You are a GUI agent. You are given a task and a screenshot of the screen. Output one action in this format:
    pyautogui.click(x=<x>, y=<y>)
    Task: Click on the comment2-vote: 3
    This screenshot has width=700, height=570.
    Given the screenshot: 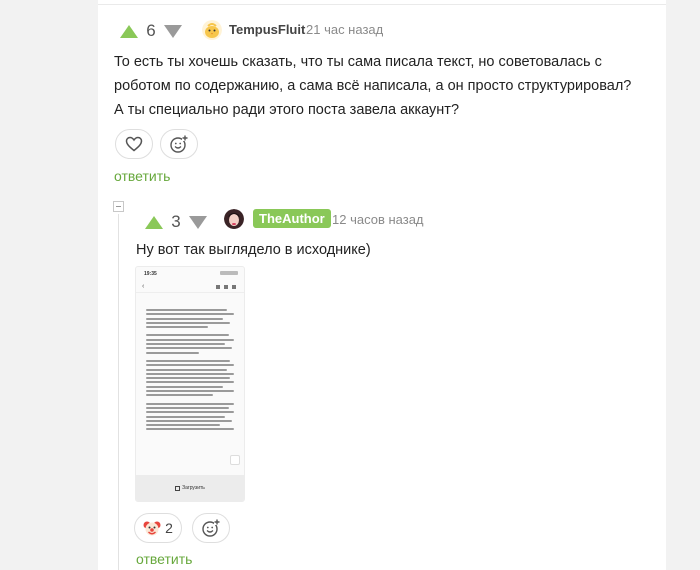 What is the action you would take?
    pyautogui.click(x=176, y=222)
    